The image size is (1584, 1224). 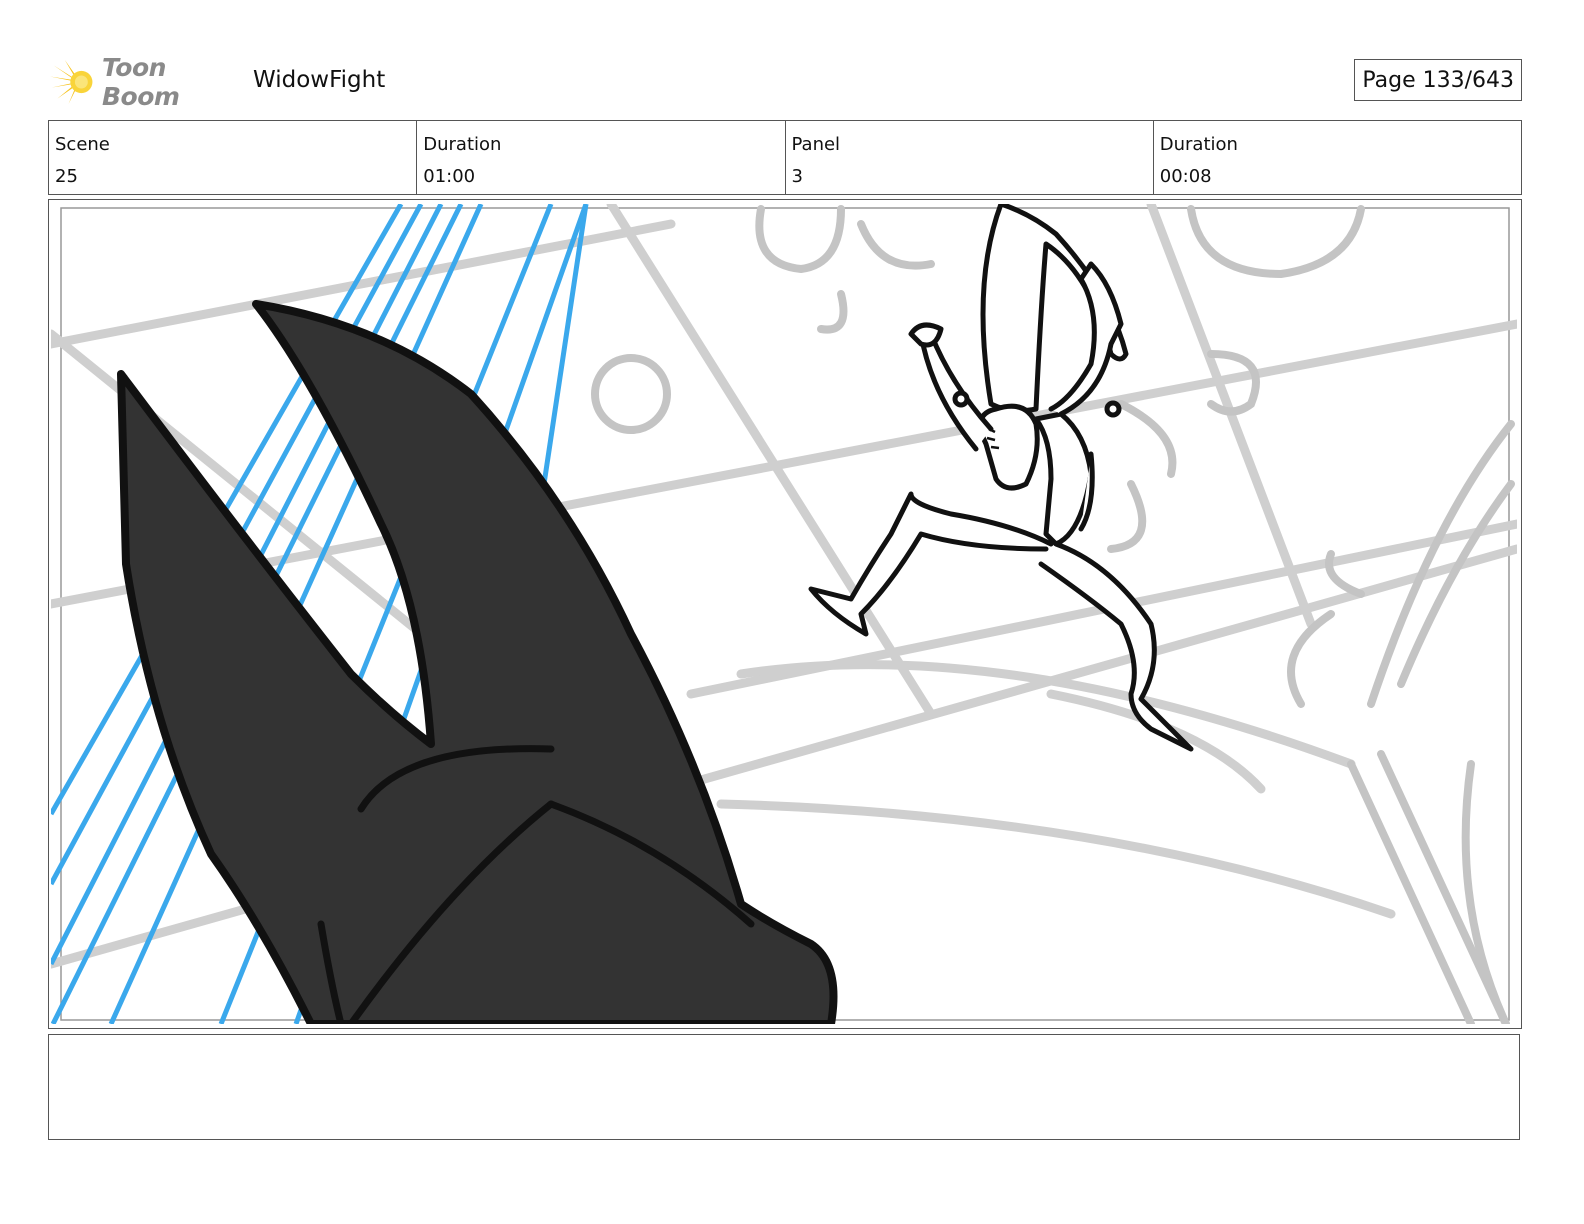 I want to click on page-number: Page 133/643, so click(x=1438, y=80).